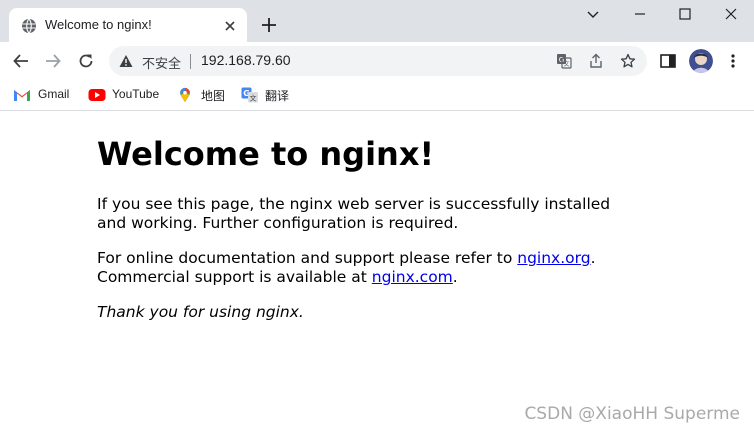 This screenshot has width=754, height=434. Describe the element at coordinates (21, 61) in the screenshot. I see `back-arrow-icon` at that location.